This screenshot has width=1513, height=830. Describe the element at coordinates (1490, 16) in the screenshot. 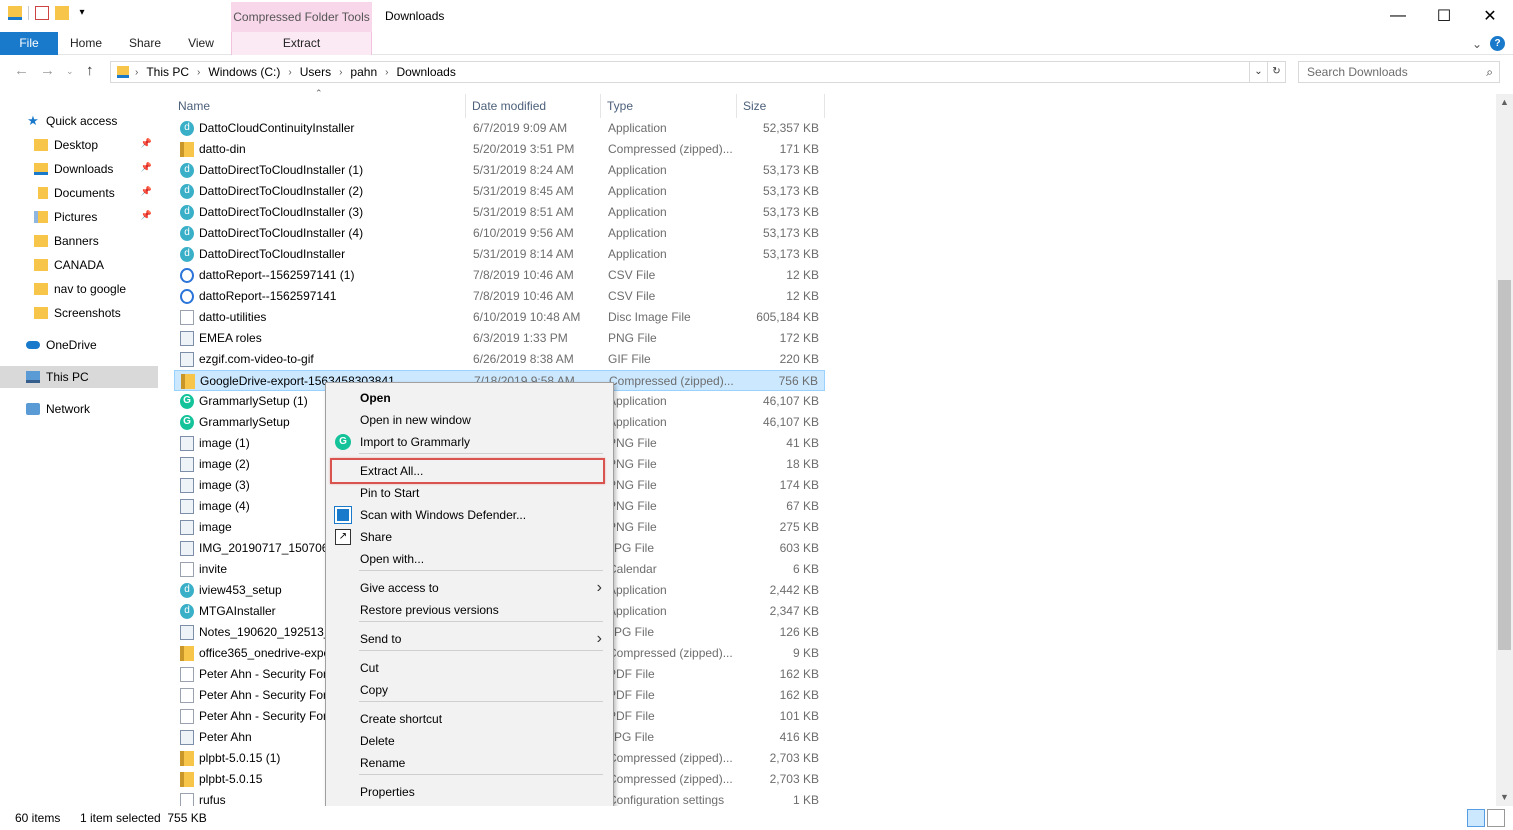

I see `close-button: ✕` at that location.